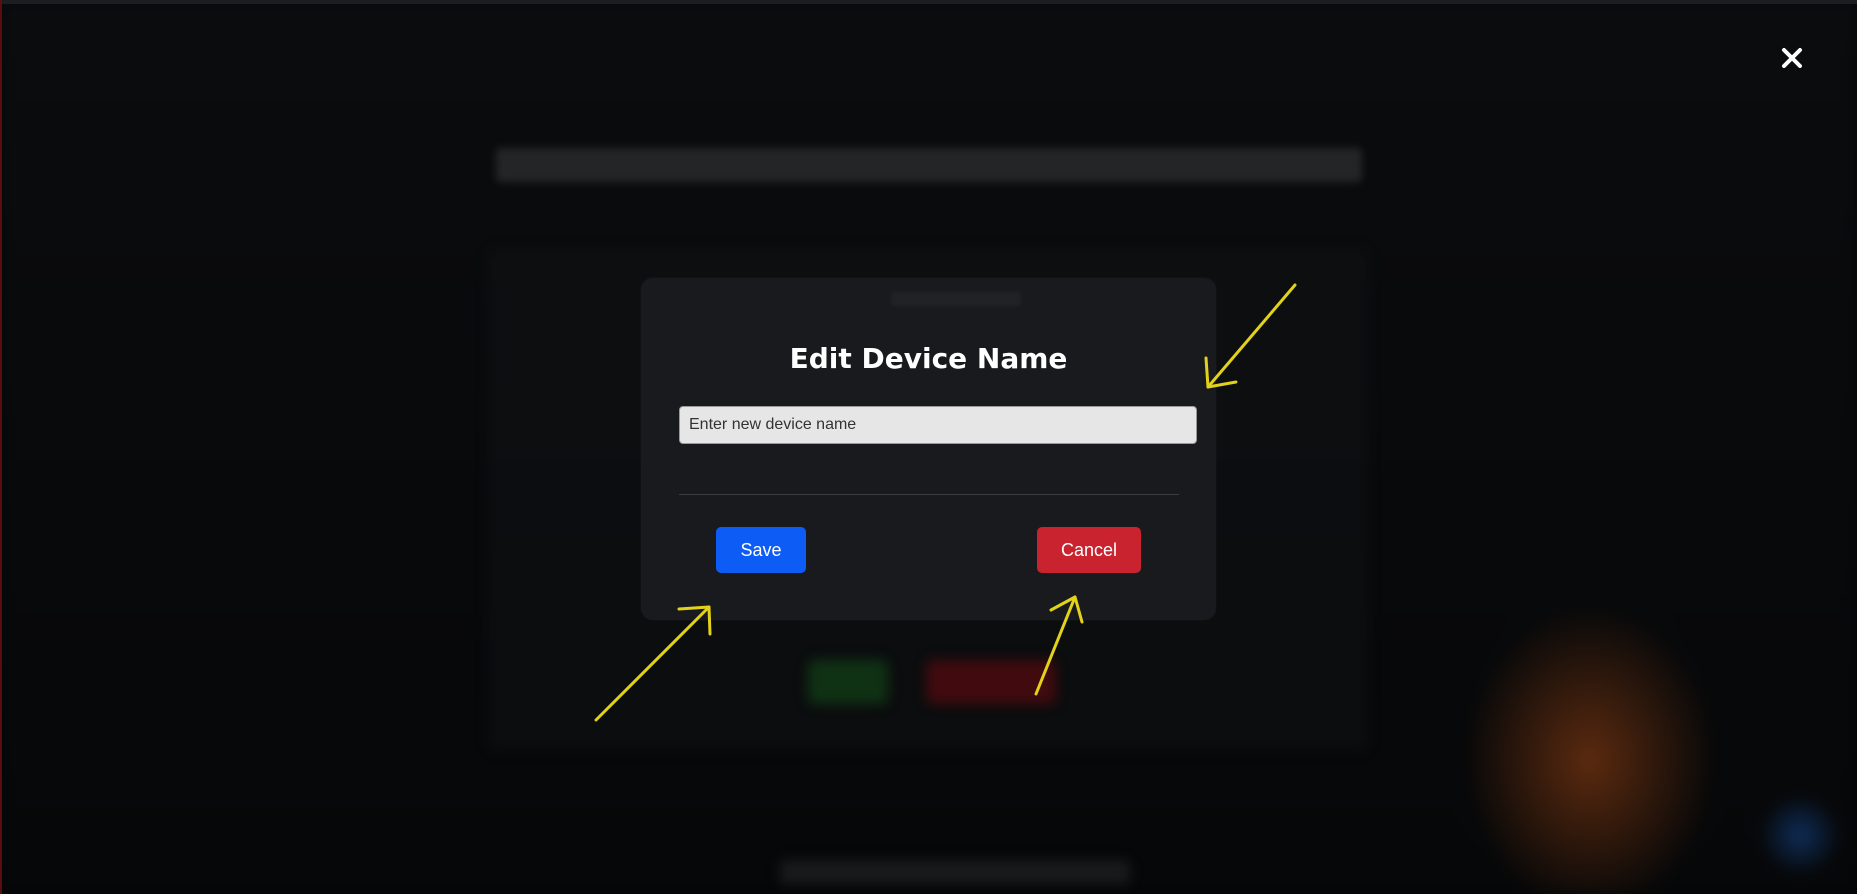  What do you see at coordinates (938, 425) in the screenshot?
I see `device-name-input` at bounding box center [938, 425].